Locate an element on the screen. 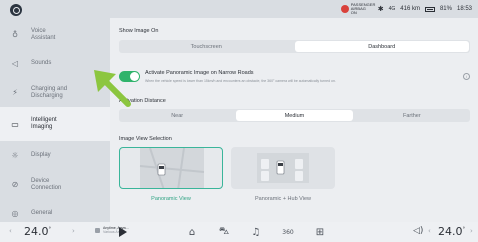 Image resolution: width=478 pixels, height=242 pixels. airbag-text: PASSENGER AIRBAG ON is located at coordinates (363, 8).